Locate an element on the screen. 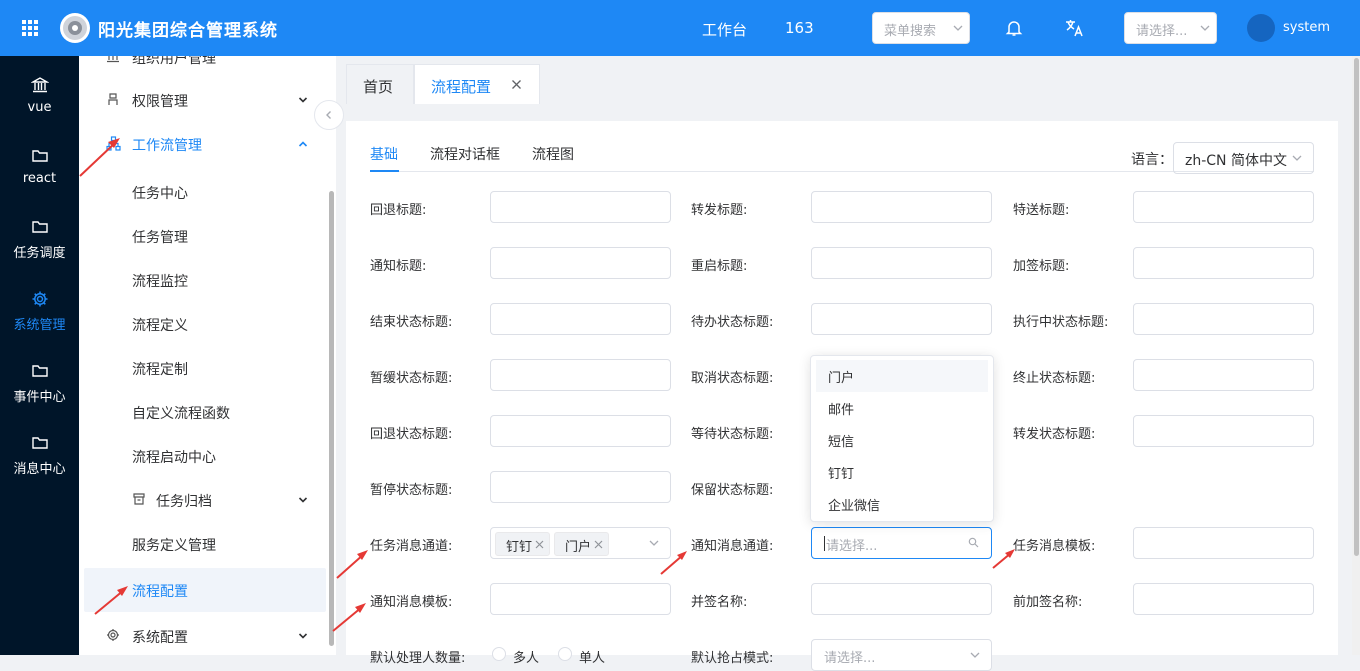 Image resolution: width=1360 pixels, height=671 pixels. menu-item-system-config: 系统配置 is located at coordinates (207, 634).